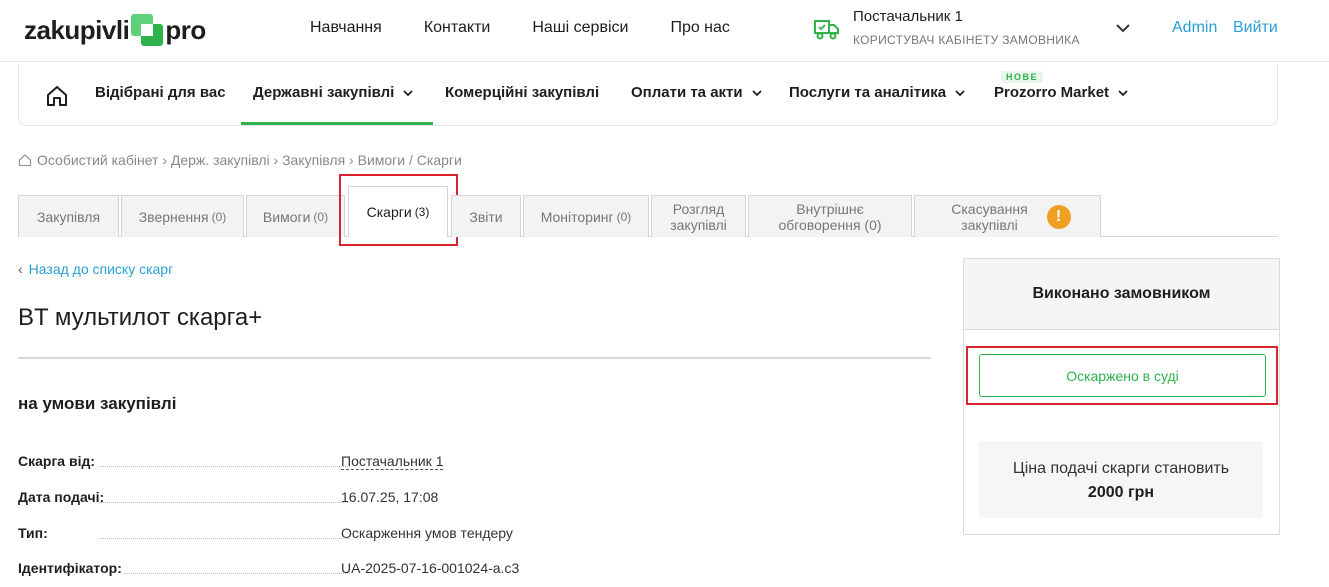 This screenshot has width=1329, height=587. Describe the element at coordinates (826, 30) in the screenshot. I see `truck-icon` at that location.